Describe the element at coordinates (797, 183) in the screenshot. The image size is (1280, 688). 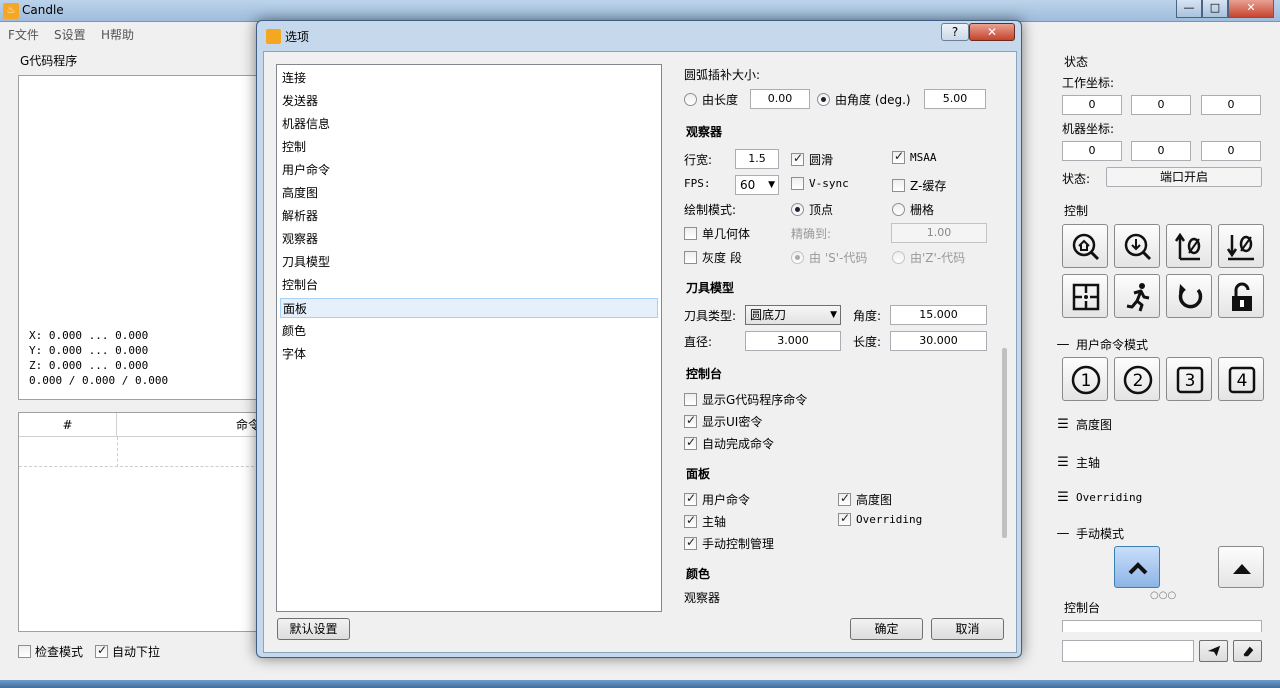
I see `vsync-checkbox-box` at that location.